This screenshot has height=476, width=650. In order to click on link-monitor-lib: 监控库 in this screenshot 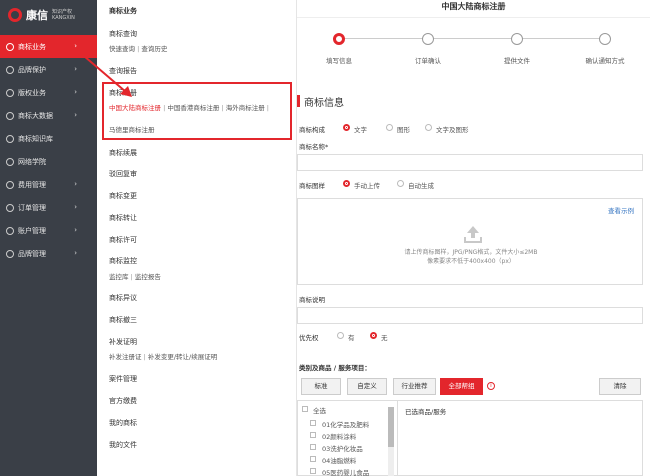, I will do `click(119, 277)`.